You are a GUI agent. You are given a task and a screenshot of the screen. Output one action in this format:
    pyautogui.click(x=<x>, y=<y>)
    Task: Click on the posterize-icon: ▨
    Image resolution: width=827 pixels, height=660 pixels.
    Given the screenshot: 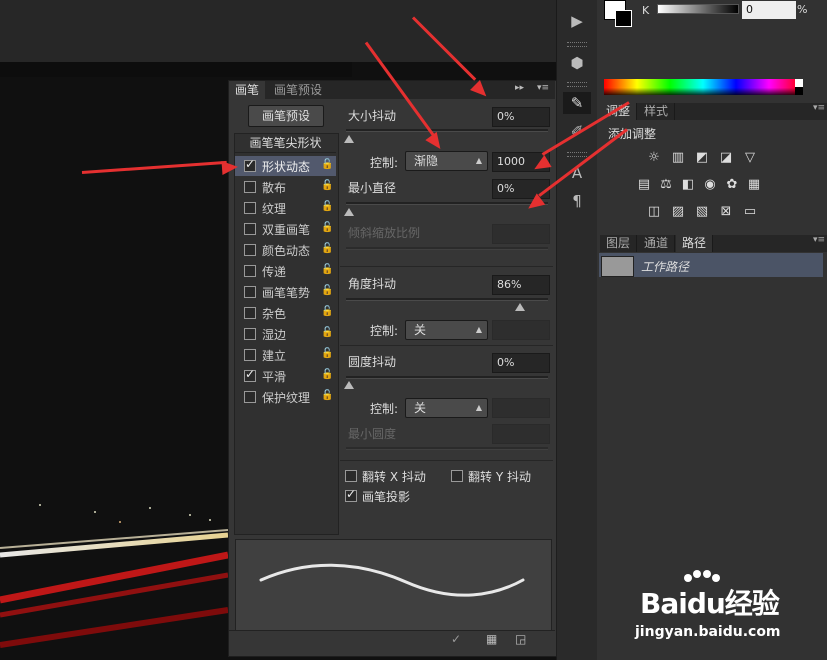 What is the action you would take?
    pyautogui.click(x=678, y=212)
    